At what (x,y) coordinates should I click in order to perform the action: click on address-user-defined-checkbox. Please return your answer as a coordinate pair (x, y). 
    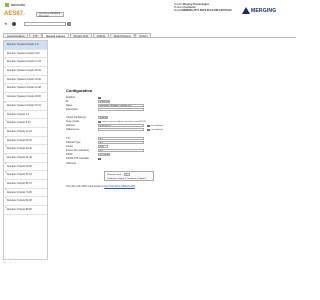
    Looking at the image, I should click on (148, 125).